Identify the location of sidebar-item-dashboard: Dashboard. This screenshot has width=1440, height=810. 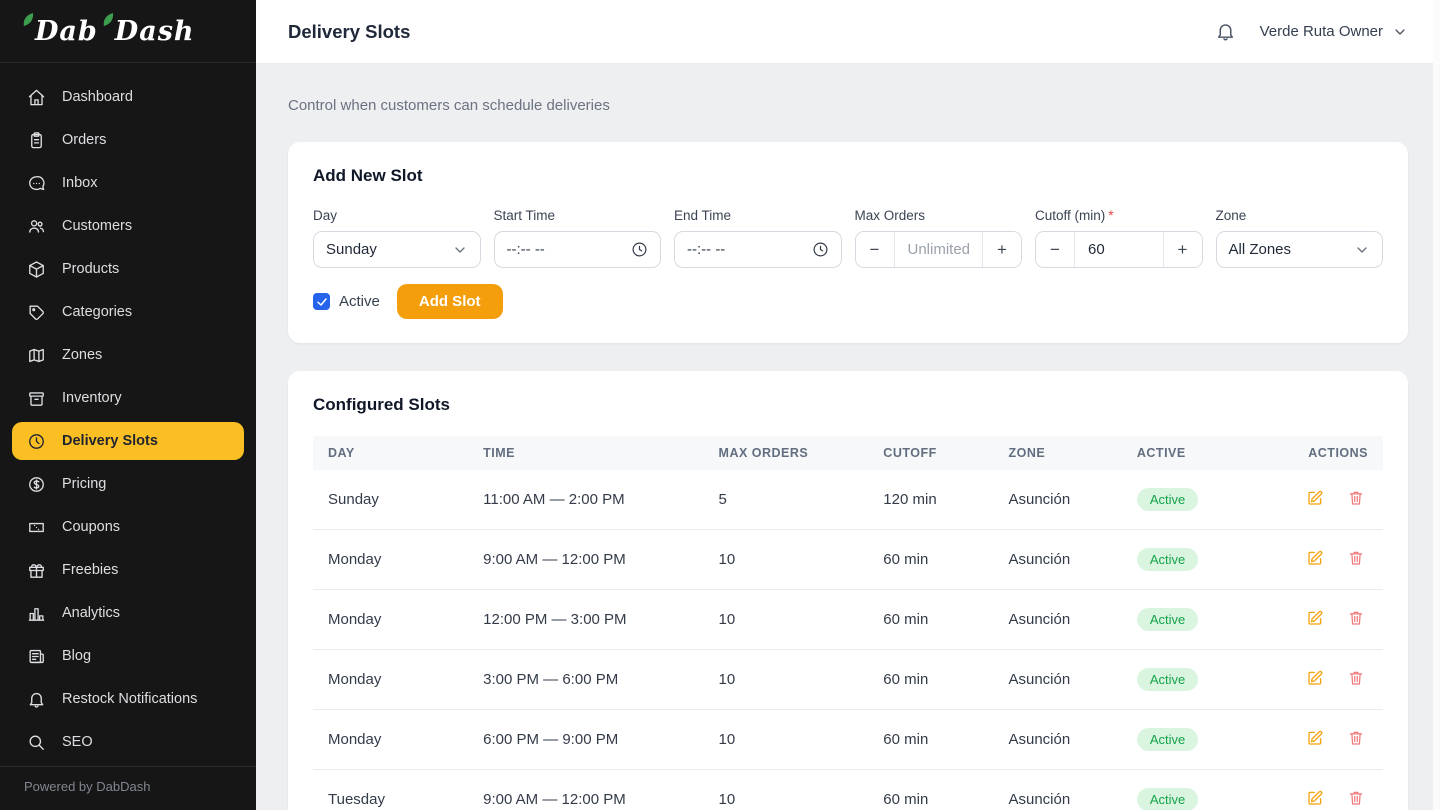
(128, 97).